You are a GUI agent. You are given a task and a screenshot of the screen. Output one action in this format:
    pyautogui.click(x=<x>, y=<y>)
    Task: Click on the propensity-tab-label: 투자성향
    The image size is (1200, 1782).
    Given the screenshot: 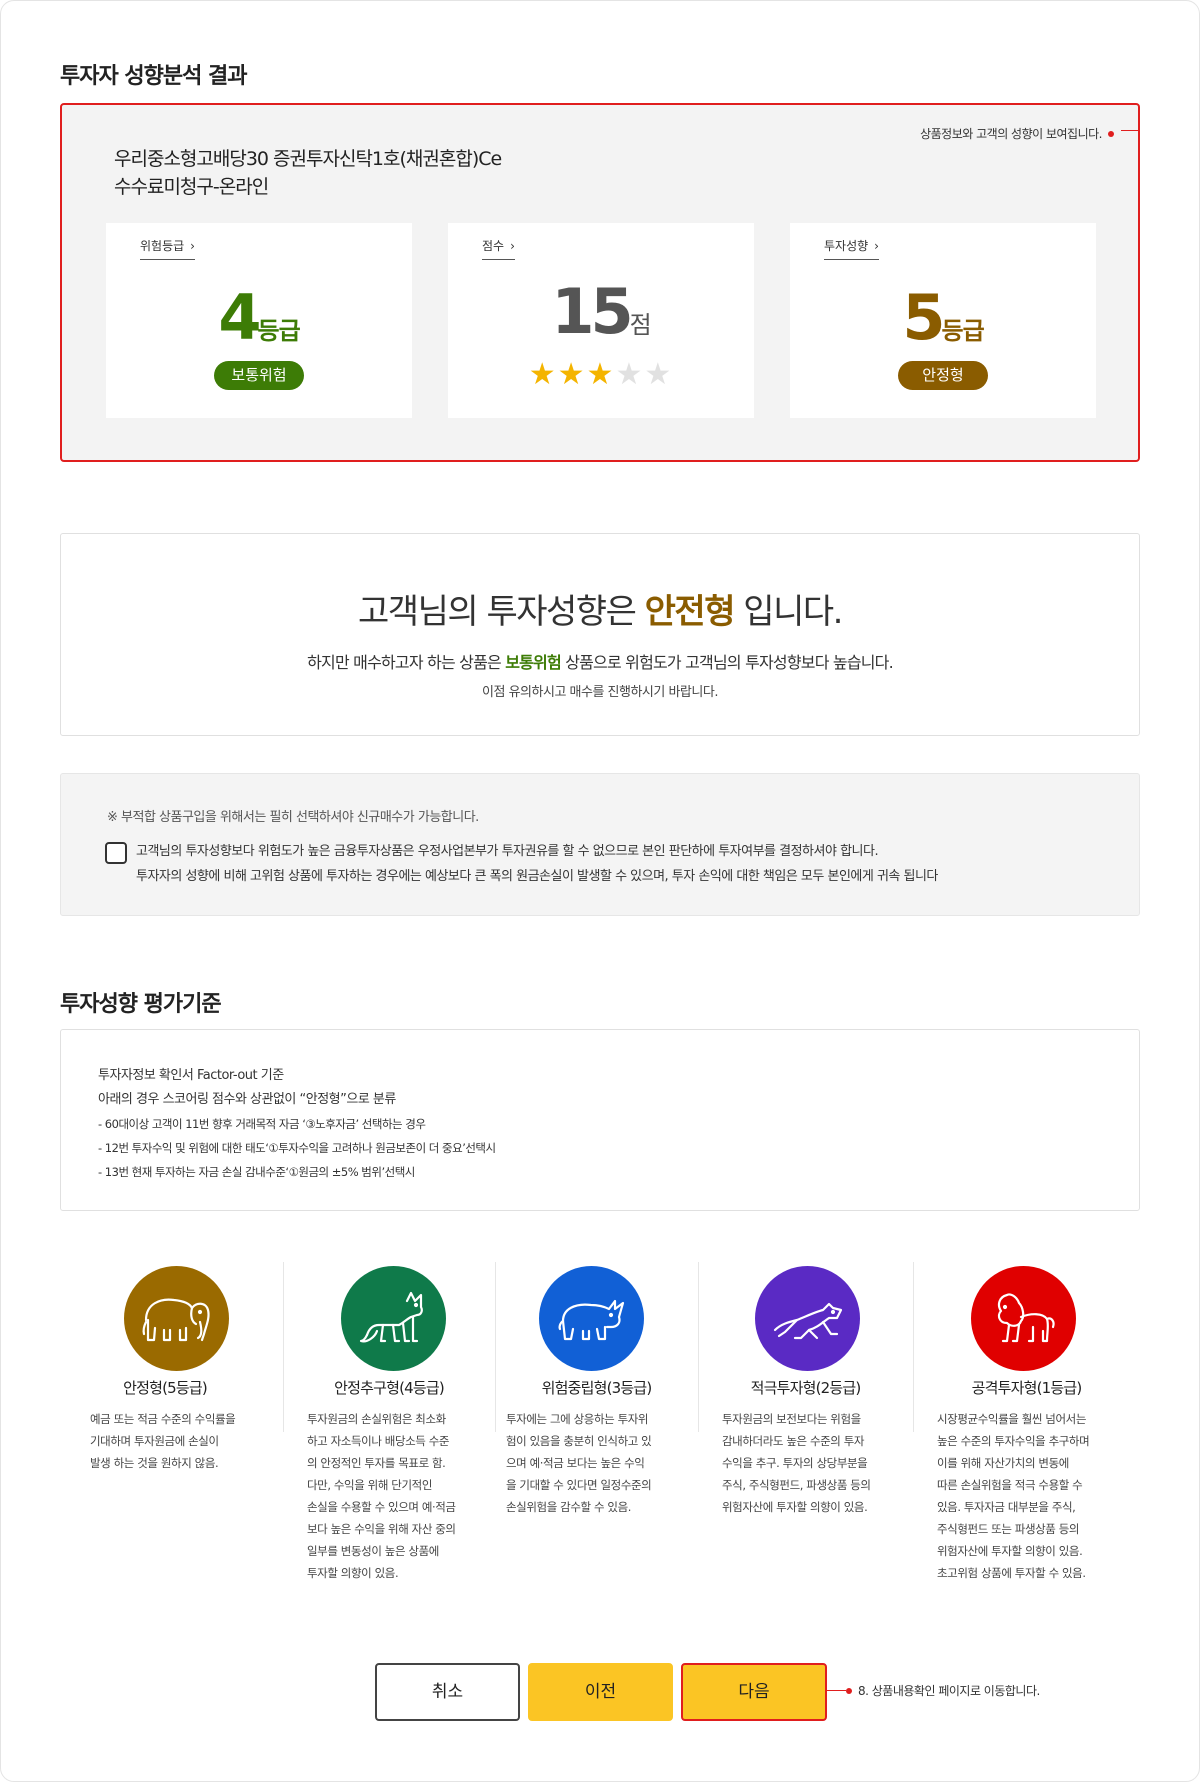 What is the action you would take?
    pyautogui.click(x=846, y=246)
    